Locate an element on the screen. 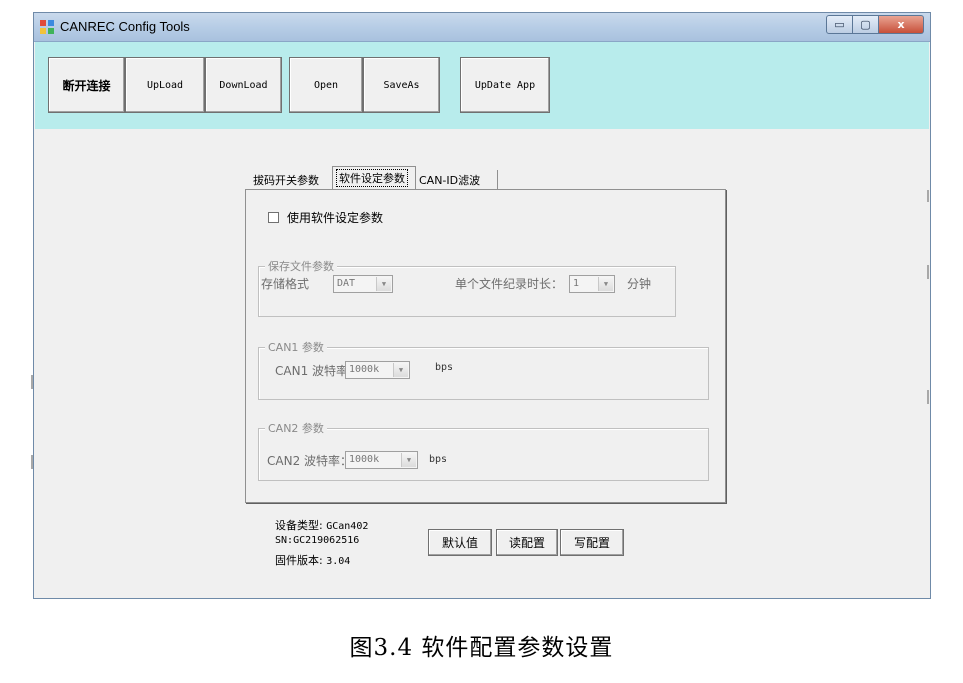  firmware-version: 固件版本: 3.04 is located at coordinates (312, 560).